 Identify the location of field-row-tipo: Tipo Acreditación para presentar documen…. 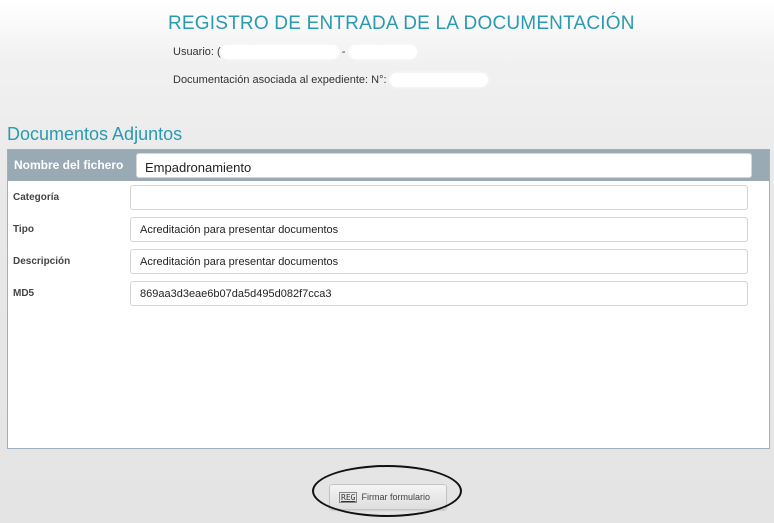
(388, 230).